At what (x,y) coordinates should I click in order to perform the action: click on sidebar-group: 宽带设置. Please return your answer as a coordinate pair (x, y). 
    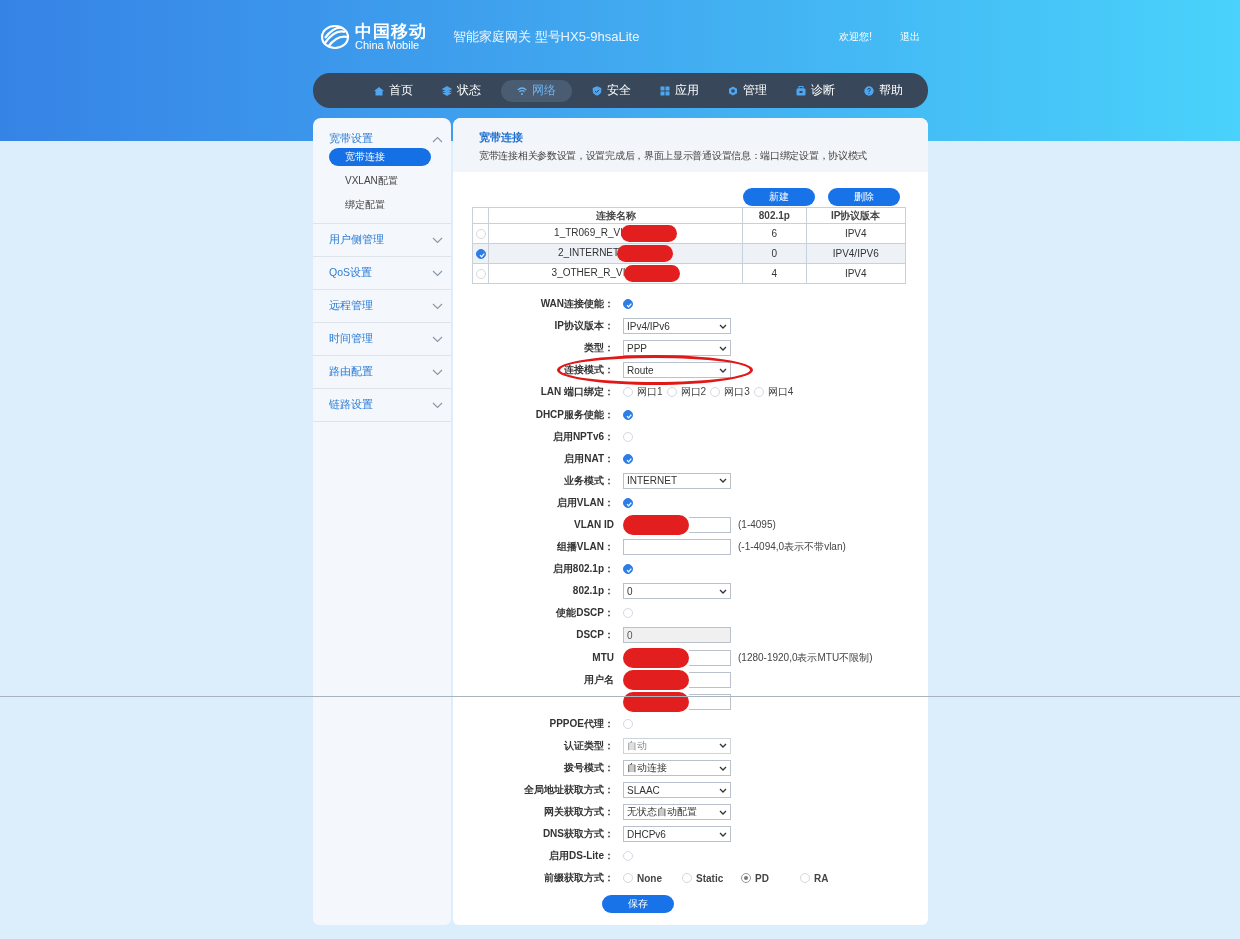
    Looking at the image, I should click on (382, 139).